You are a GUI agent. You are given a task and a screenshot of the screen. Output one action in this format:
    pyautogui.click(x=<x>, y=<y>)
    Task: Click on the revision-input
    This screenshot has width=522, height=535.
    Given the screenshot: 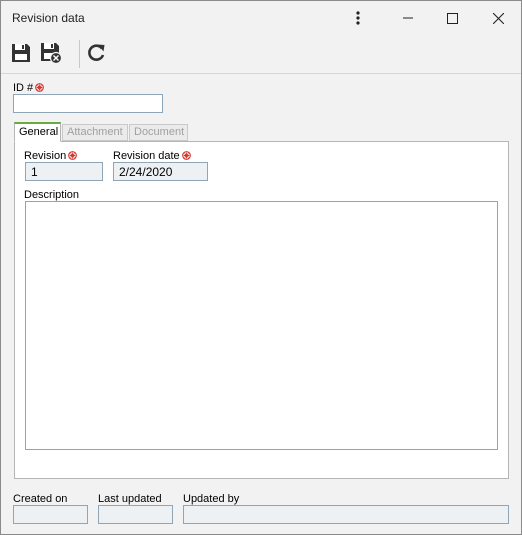 What is the action you would take?
    pyautogui.click(x=64, y=171)
    